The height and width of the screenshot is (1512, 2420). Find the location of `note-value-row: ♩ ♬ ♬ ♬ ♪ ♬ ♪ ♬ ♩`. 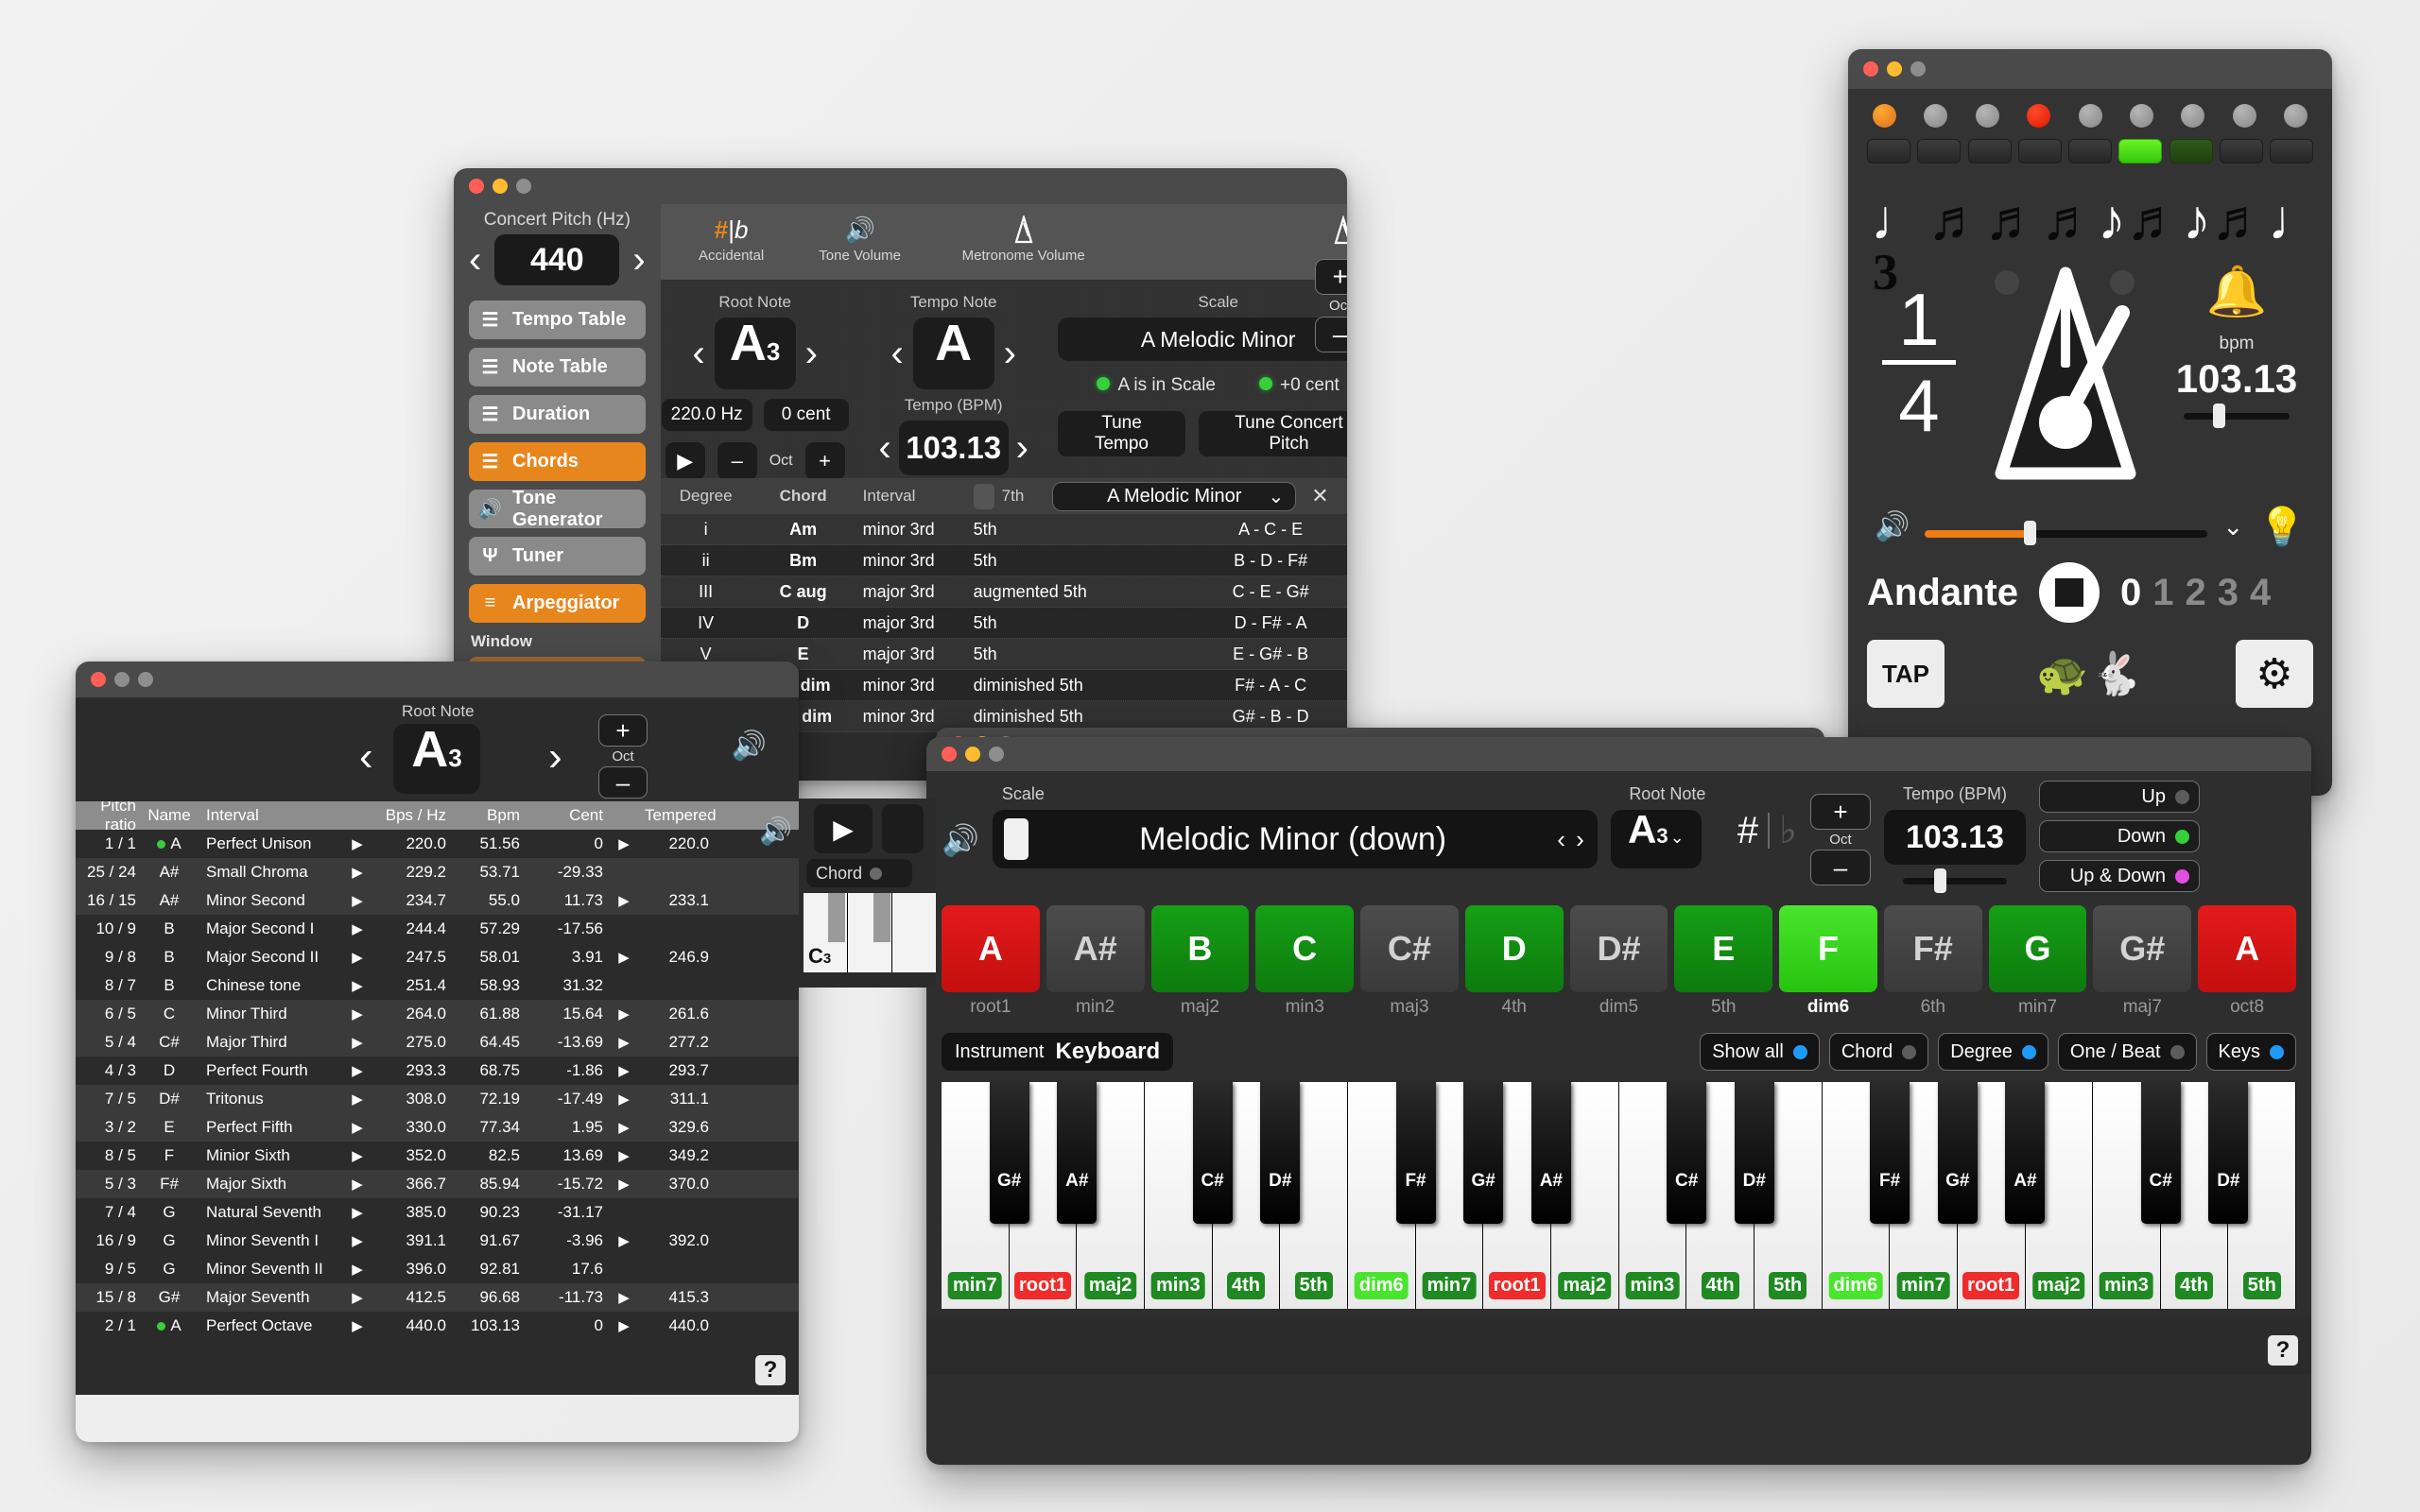

note-value-row: ♩ ♬ ♬ ♬ ♪ ♬ ♪ ♬ ♩ is located at coordinates (2096, 212).